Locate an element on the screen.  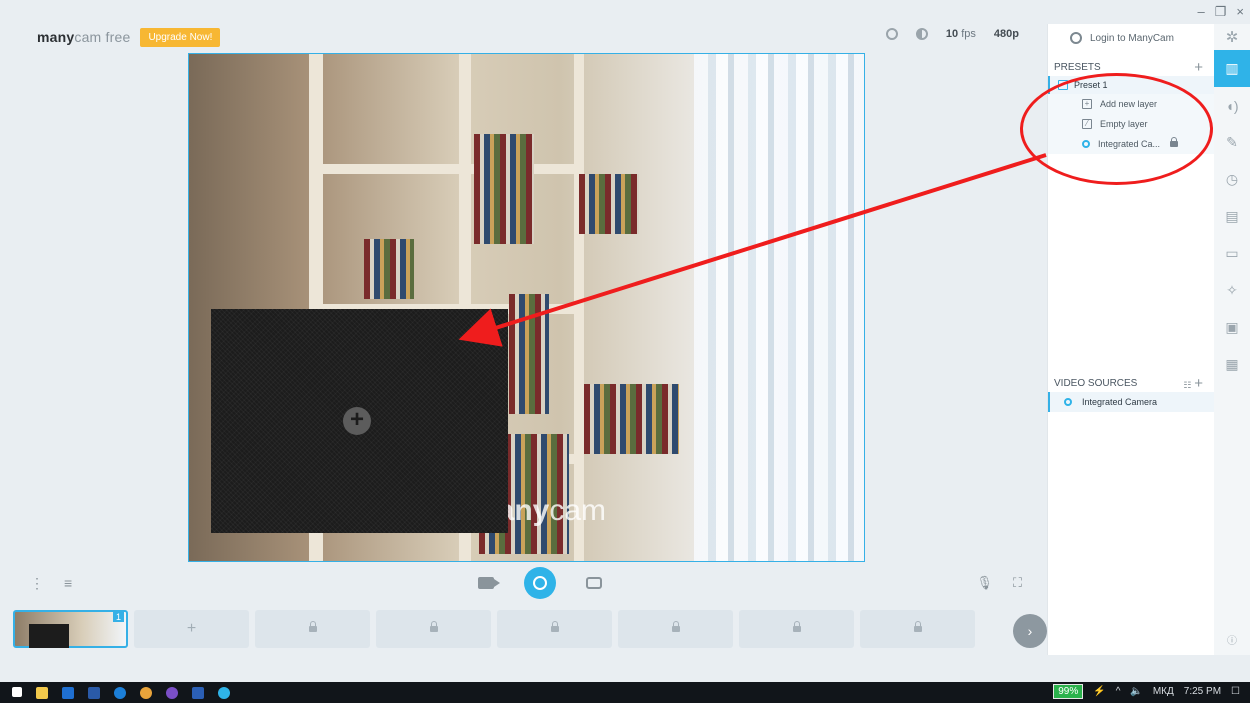
video-sources-section: VIDEO SOURCES ☷ + Integrated Camera is located at coordinates (1131, 393).